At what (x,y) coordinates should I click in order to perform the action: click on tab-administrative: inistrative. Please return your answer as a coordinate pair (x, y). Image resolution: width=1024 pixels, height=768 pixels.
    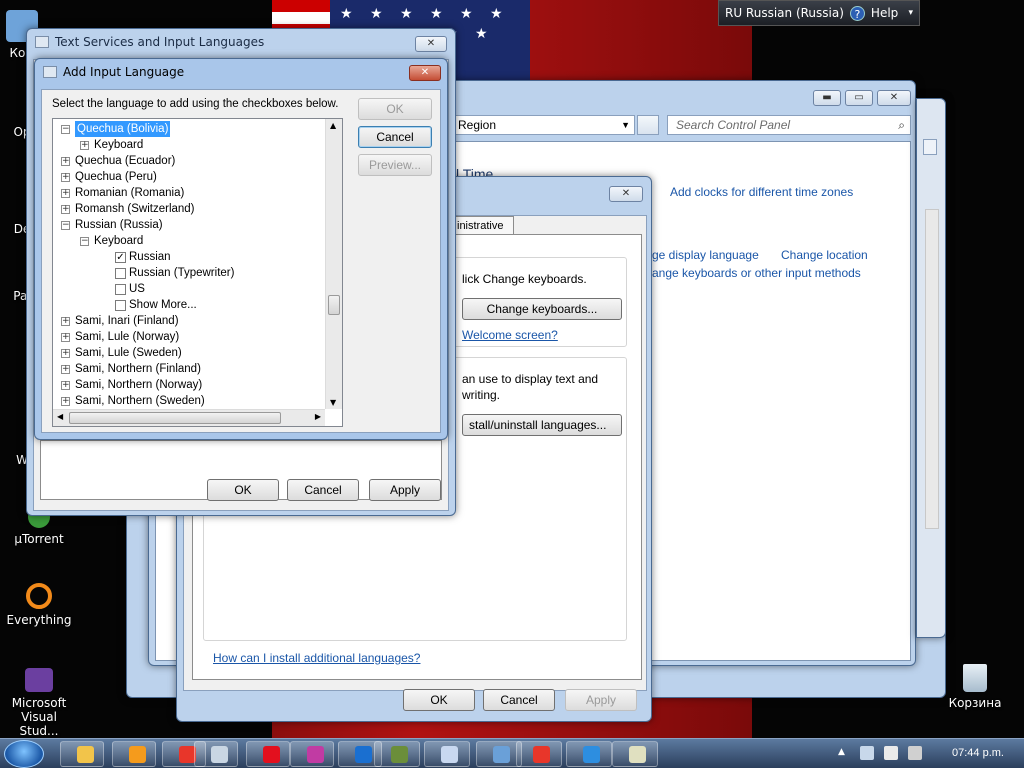
    Looking at the image, I should click on (483, 225).